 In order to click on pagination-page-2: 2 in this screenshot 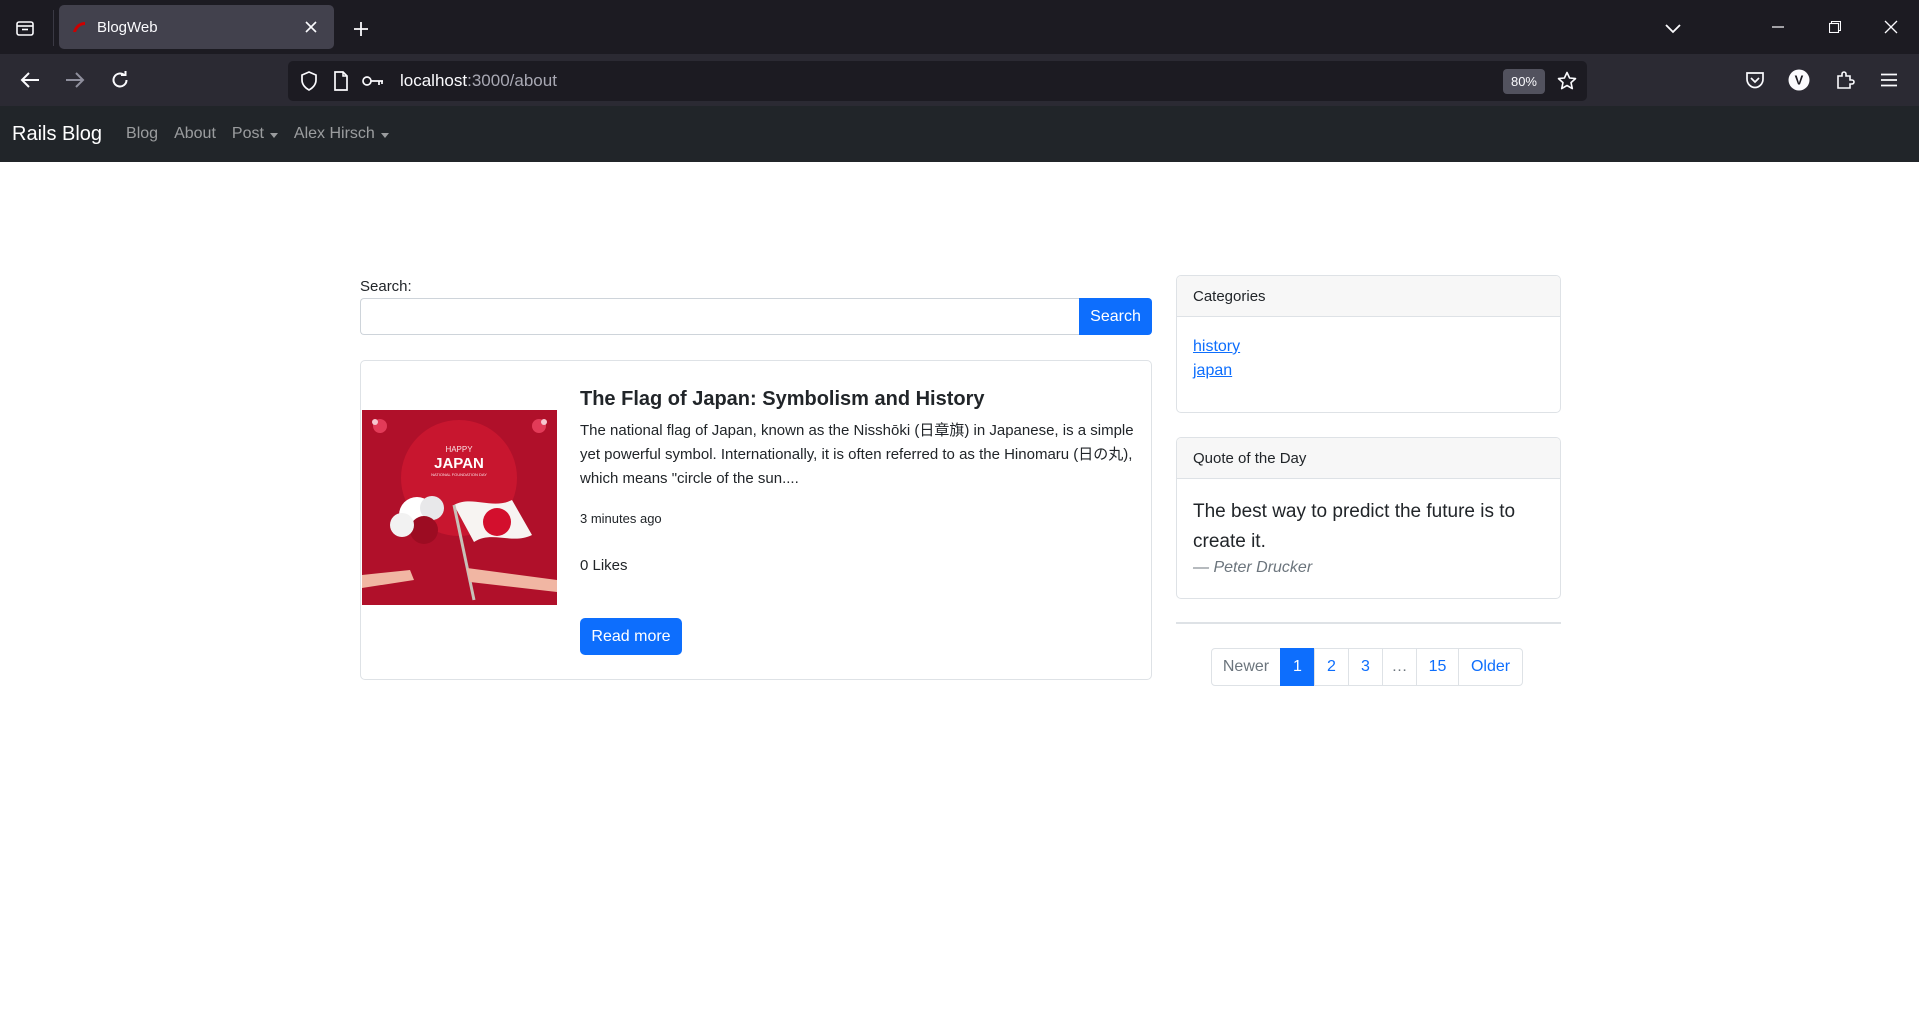, I will do `click(1331, 667)`.